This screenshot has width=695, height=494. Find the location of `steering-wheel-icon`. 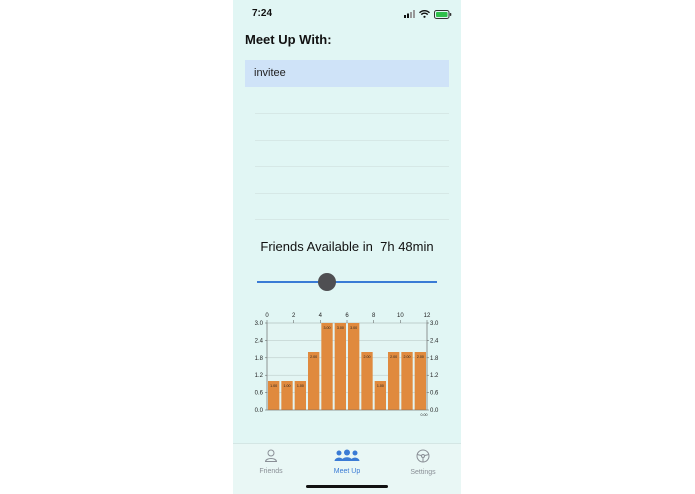

steering-wheel-icon is located at coordinates (423, 456).